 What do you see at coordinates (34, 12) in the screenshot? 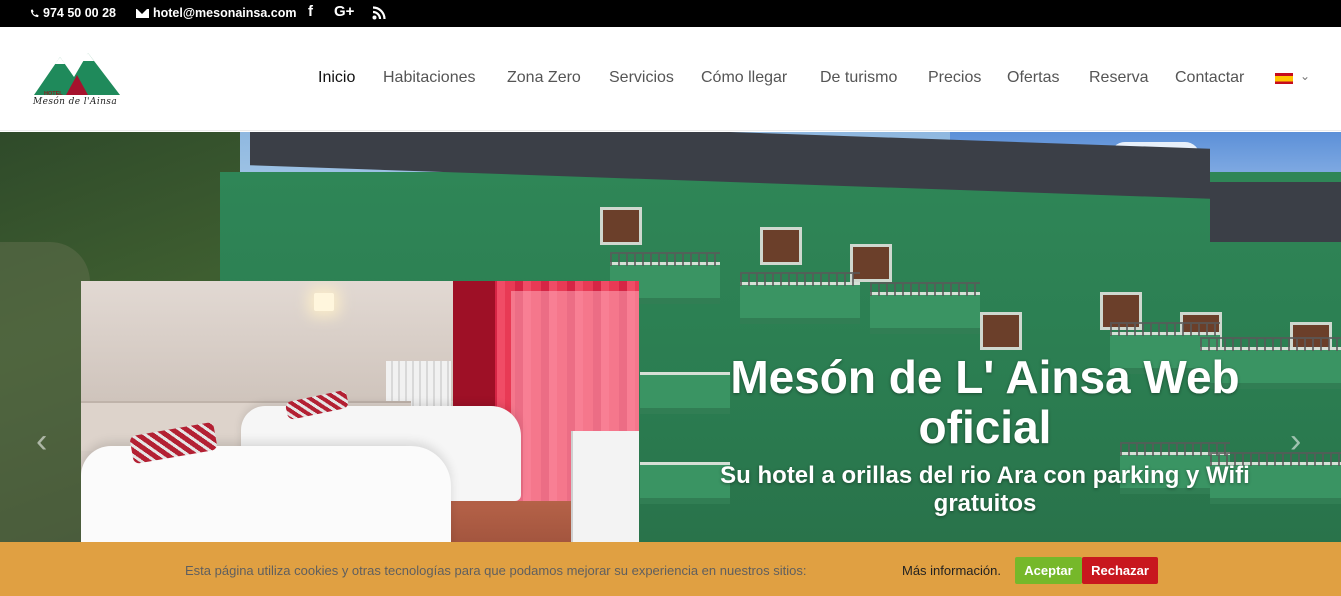
I see `phone-icon` at bounding box center [34, 12].